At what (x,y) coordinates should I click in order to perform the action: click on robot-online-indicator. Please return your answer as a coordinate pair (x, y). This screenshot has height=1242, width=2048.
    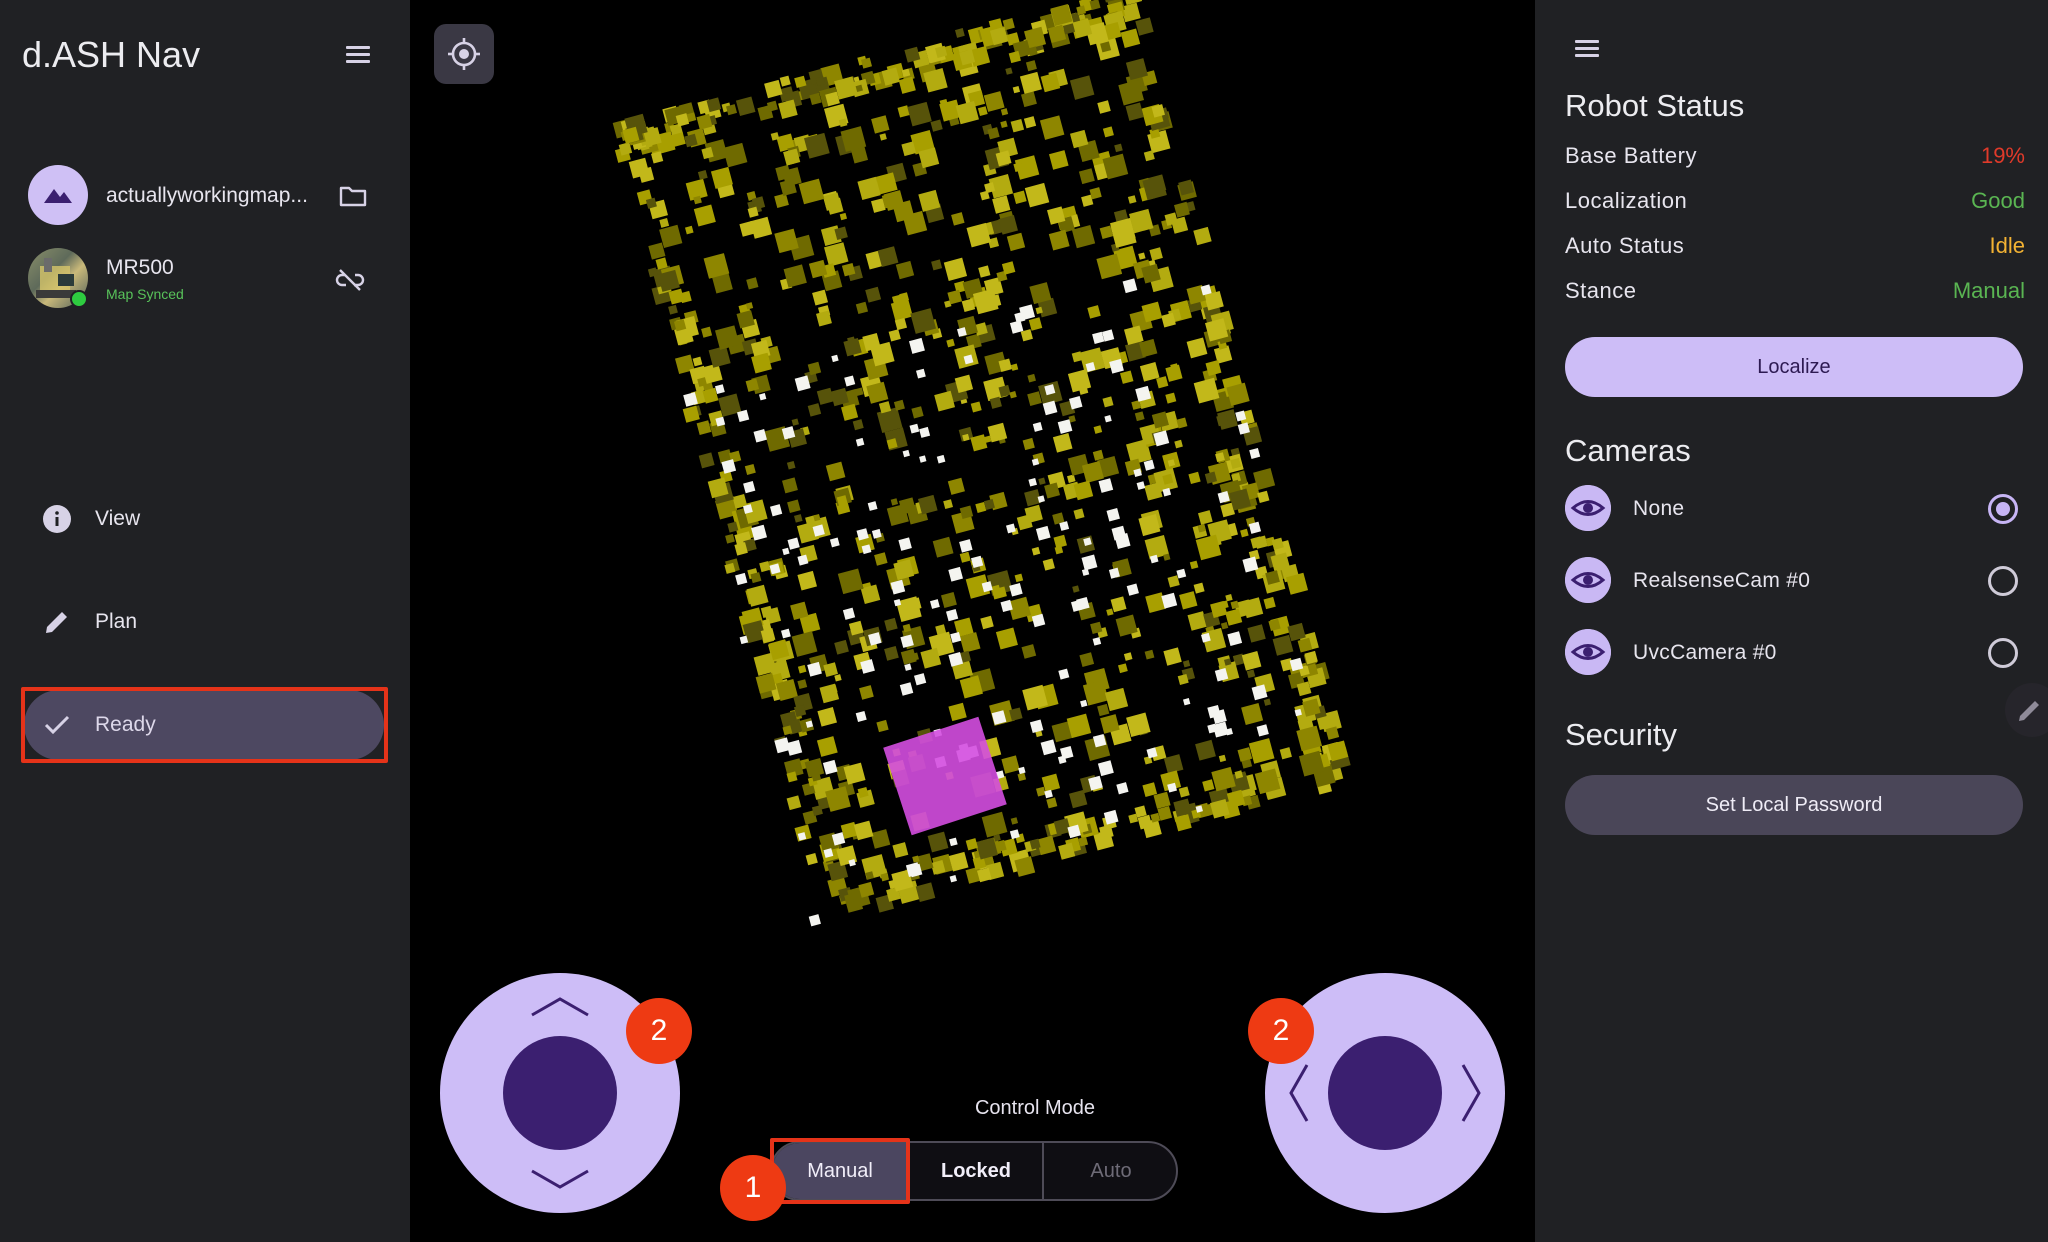
    Looking at the image, I should click on (79, 299).